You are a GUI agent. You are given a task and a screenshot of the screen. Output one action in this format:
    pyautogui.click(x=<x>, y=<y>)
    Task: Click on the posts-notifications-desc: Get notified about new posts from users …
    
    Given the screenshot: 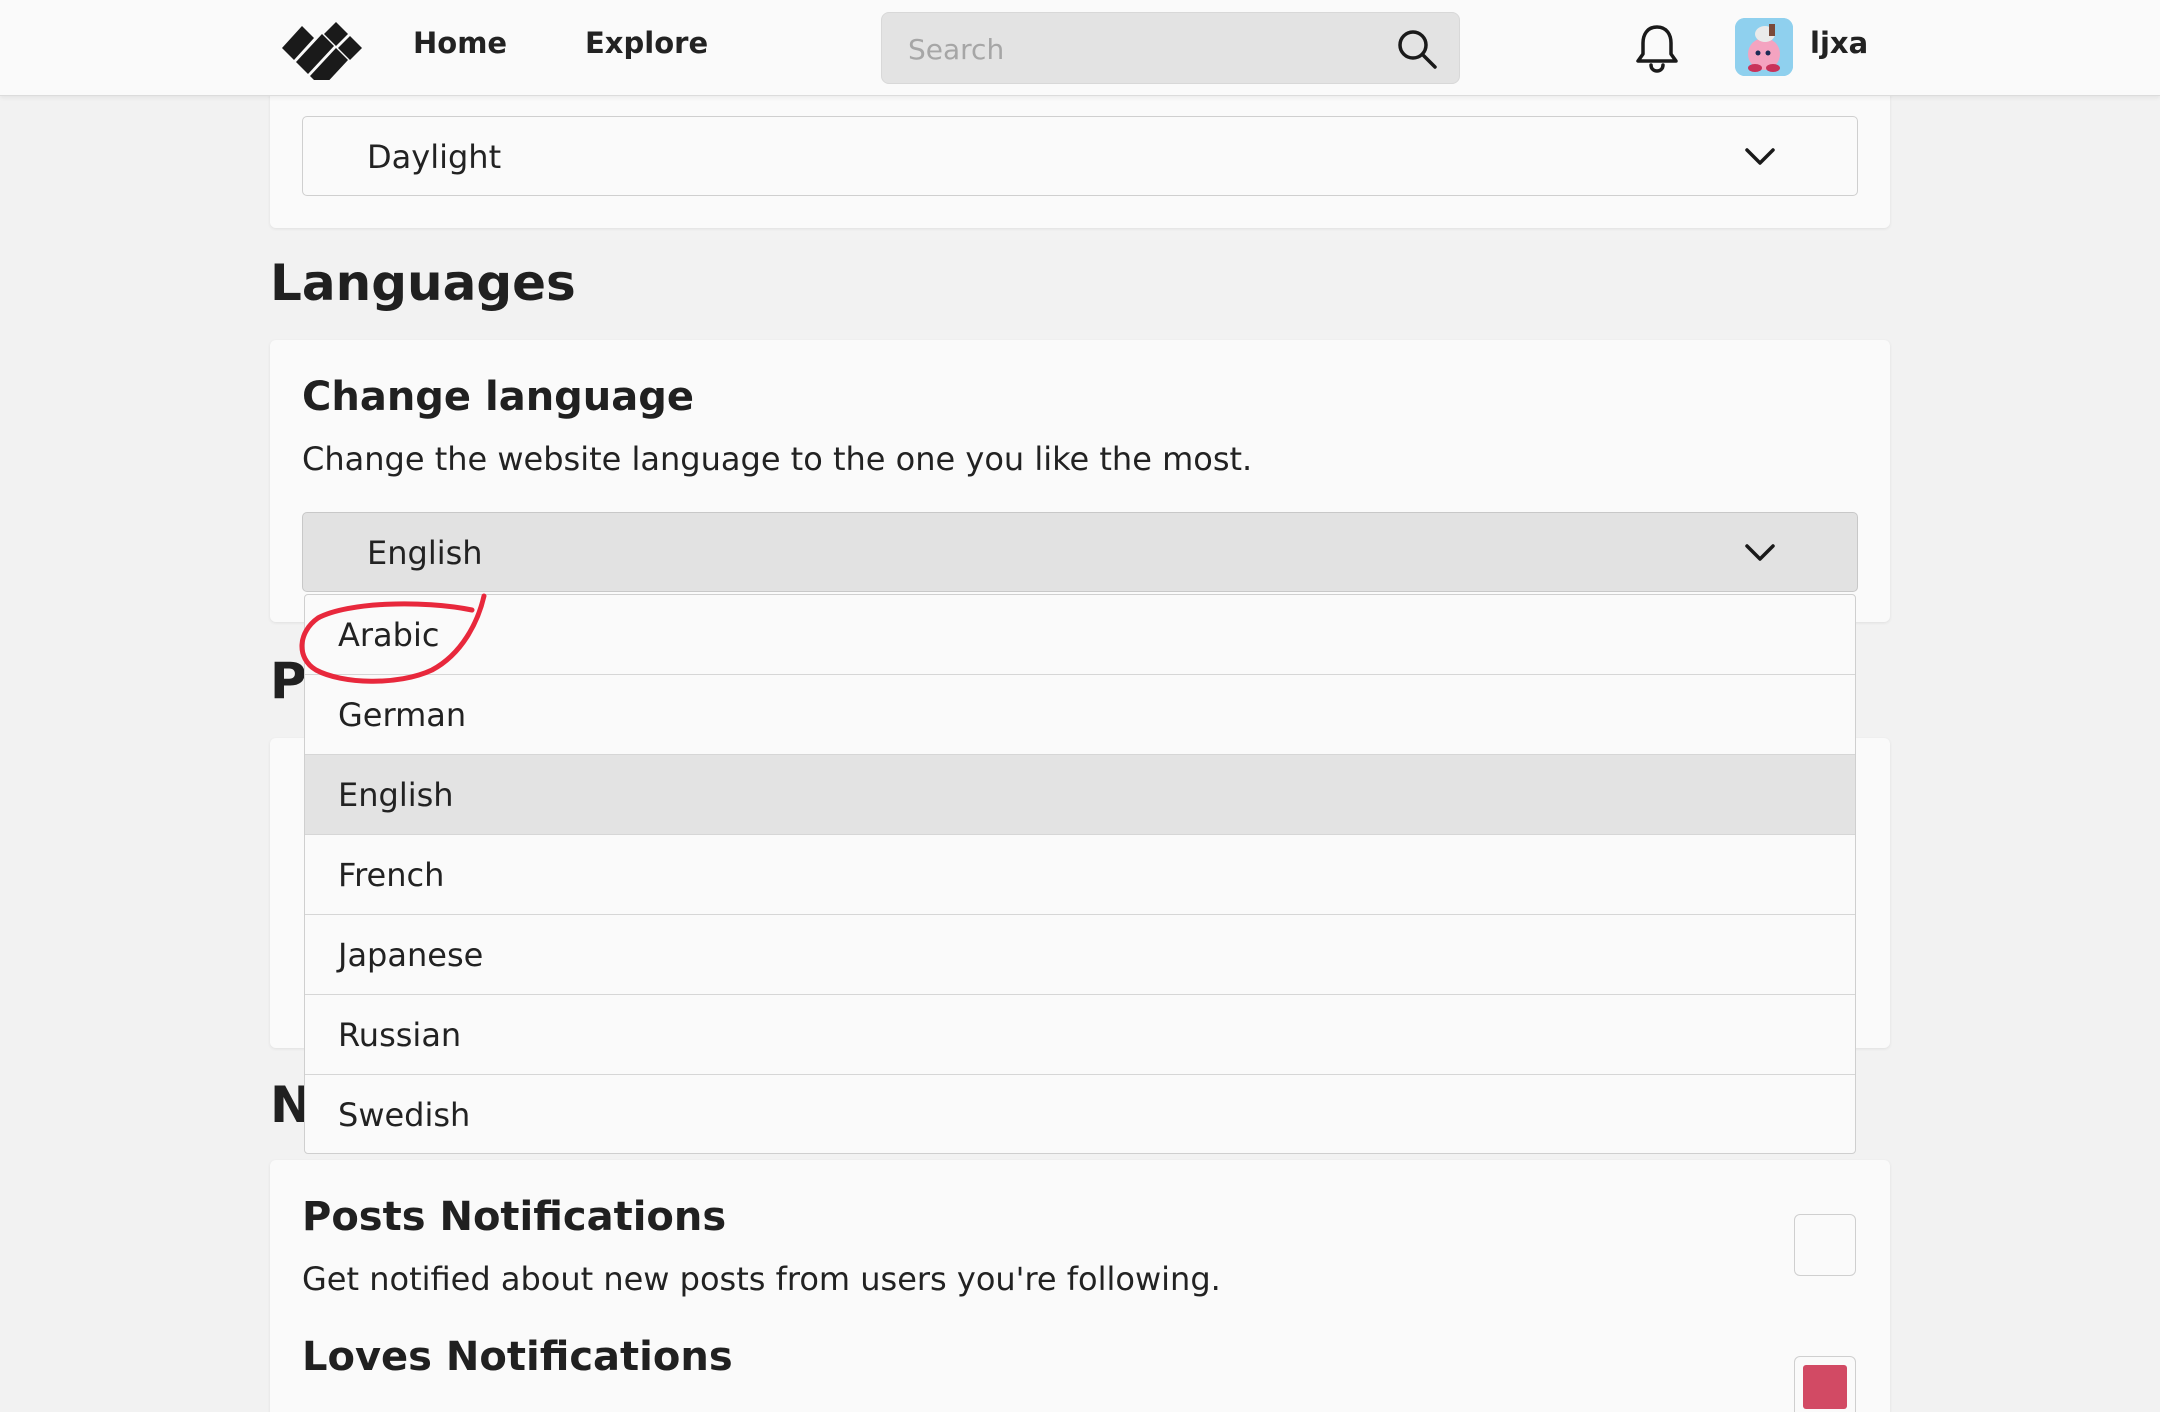 What is the action you would take?
    pyautogui.click(x=761, y=1279)
    